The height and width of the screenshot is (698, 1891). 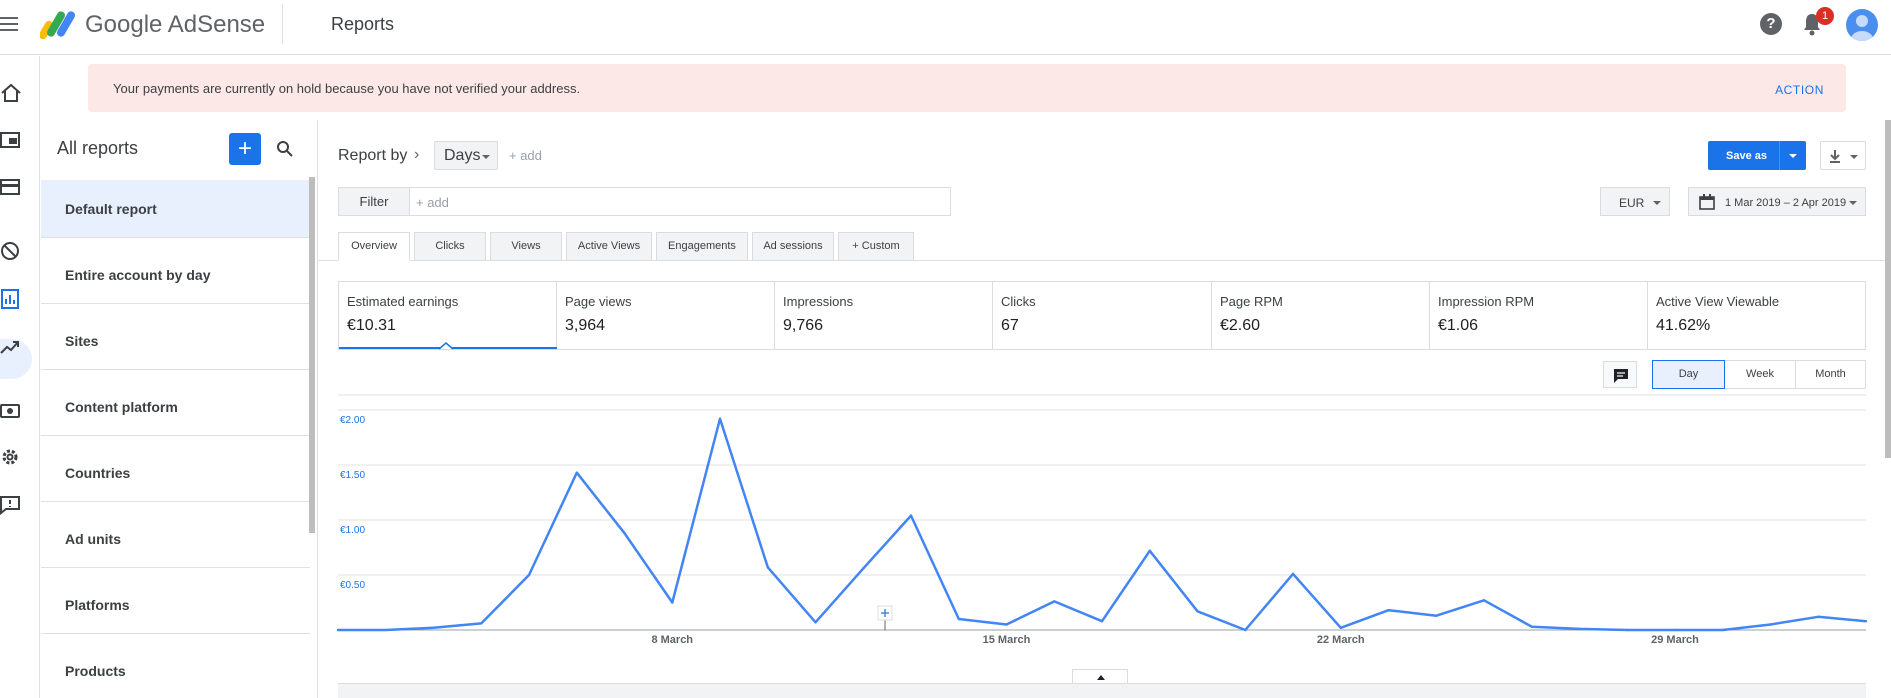 I want to click on date-range-value: 1 Mar 2019 – 2 Apr 2019, so click(x=1786, y=203).